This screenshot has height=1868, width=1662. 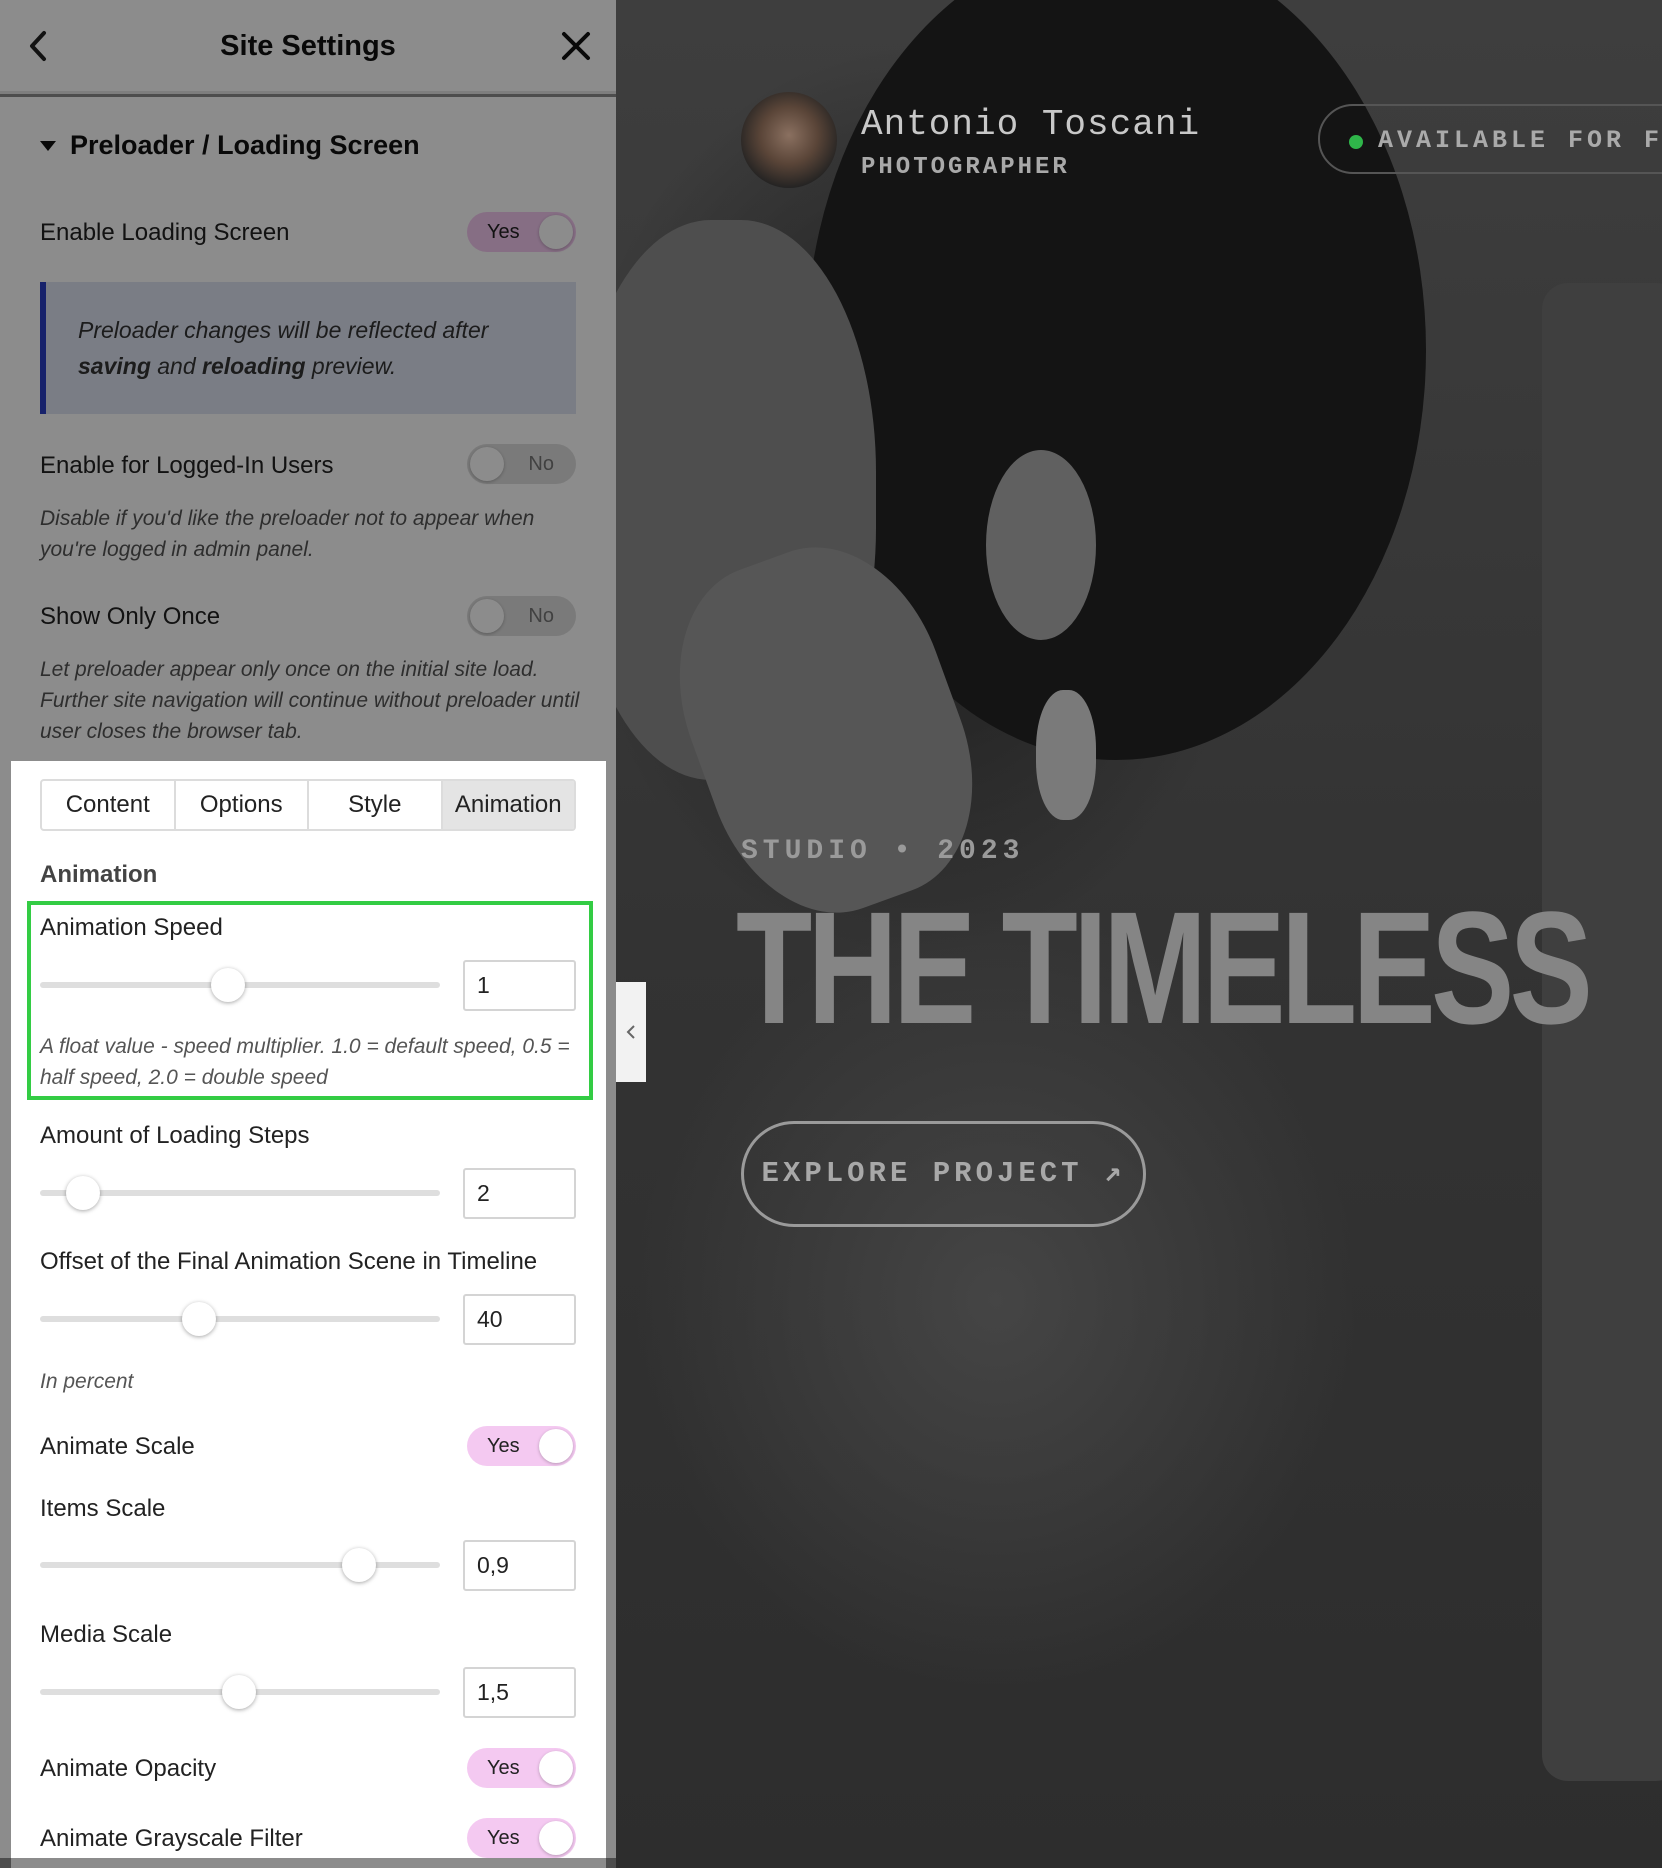 What do you see at coordinates (103, 1508) in the screenshot?
I see `items-scale-label: Items Scale` at bounding box center [103, 1508].